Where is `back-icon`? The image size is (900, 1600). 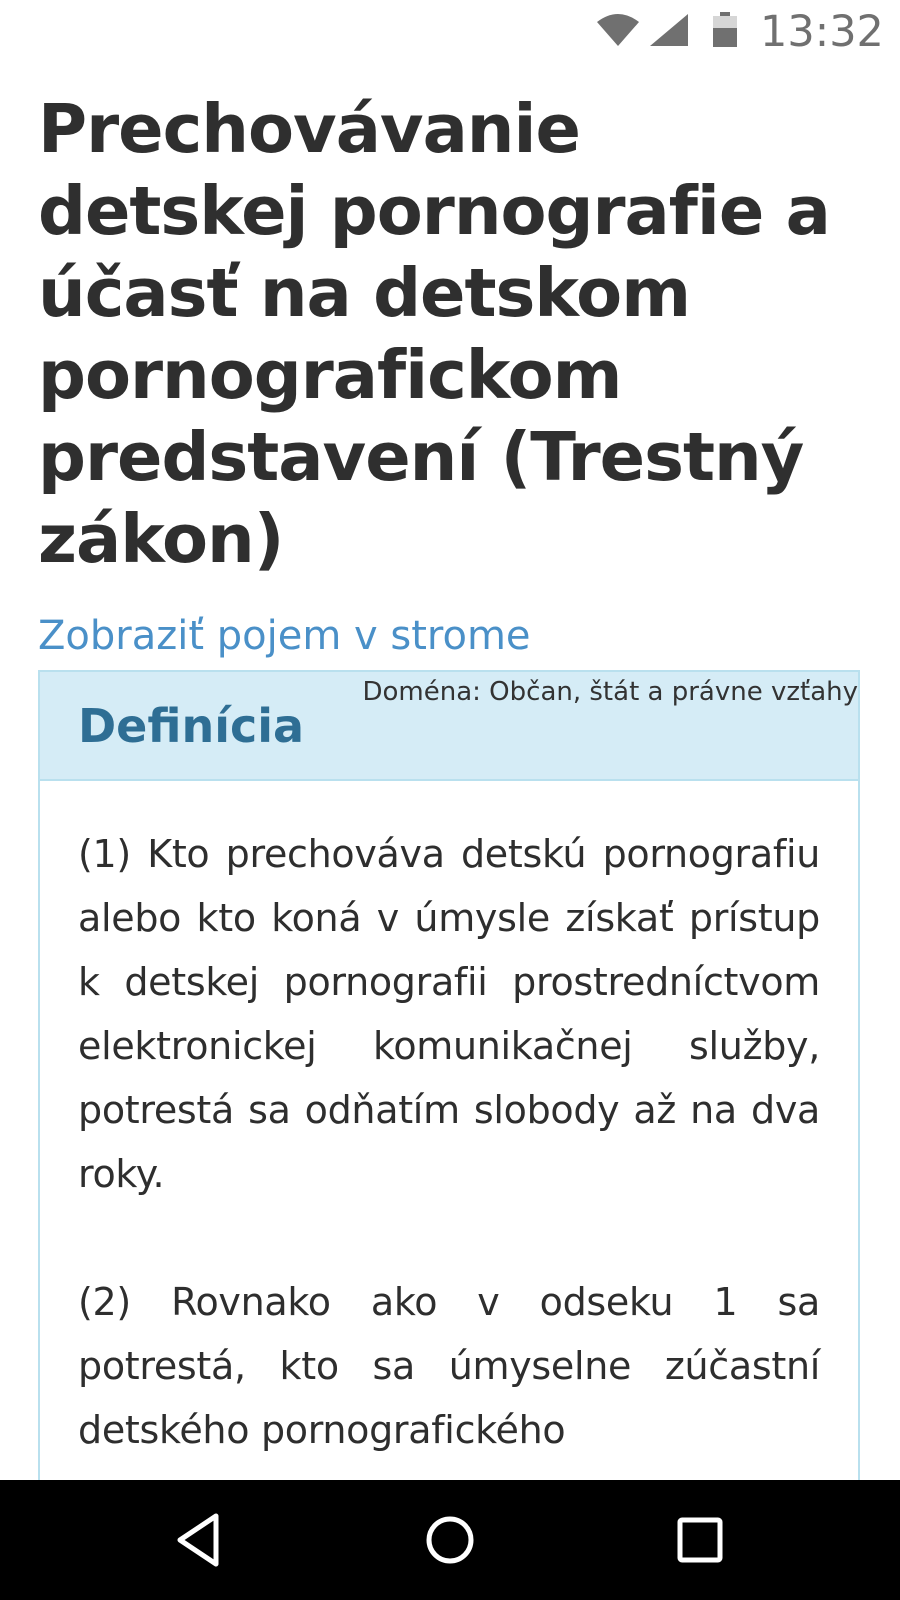
back-icon is located at coordinates (200, 1540).